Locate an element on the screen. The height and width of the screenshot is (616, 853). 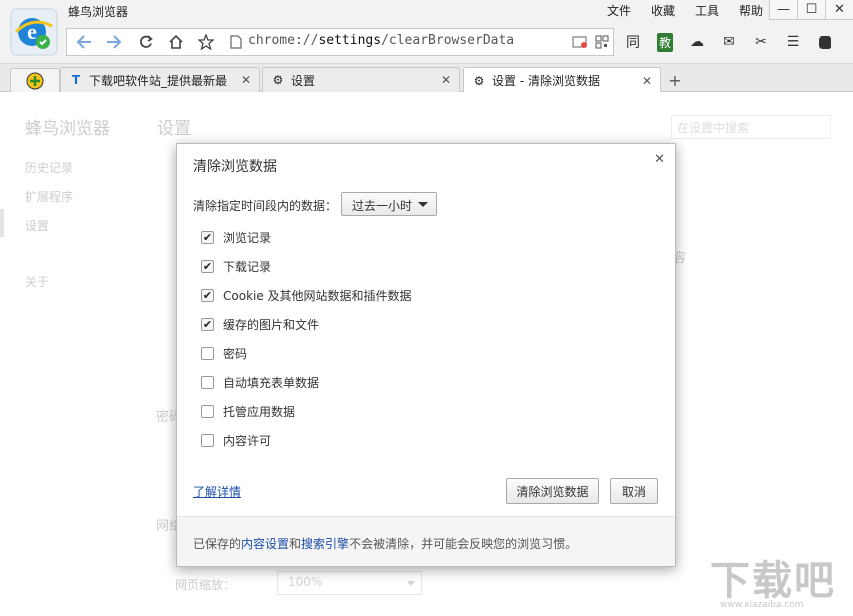
tab-label: 设置 - 清除浏览数据 is located at coordinates (546, 81).